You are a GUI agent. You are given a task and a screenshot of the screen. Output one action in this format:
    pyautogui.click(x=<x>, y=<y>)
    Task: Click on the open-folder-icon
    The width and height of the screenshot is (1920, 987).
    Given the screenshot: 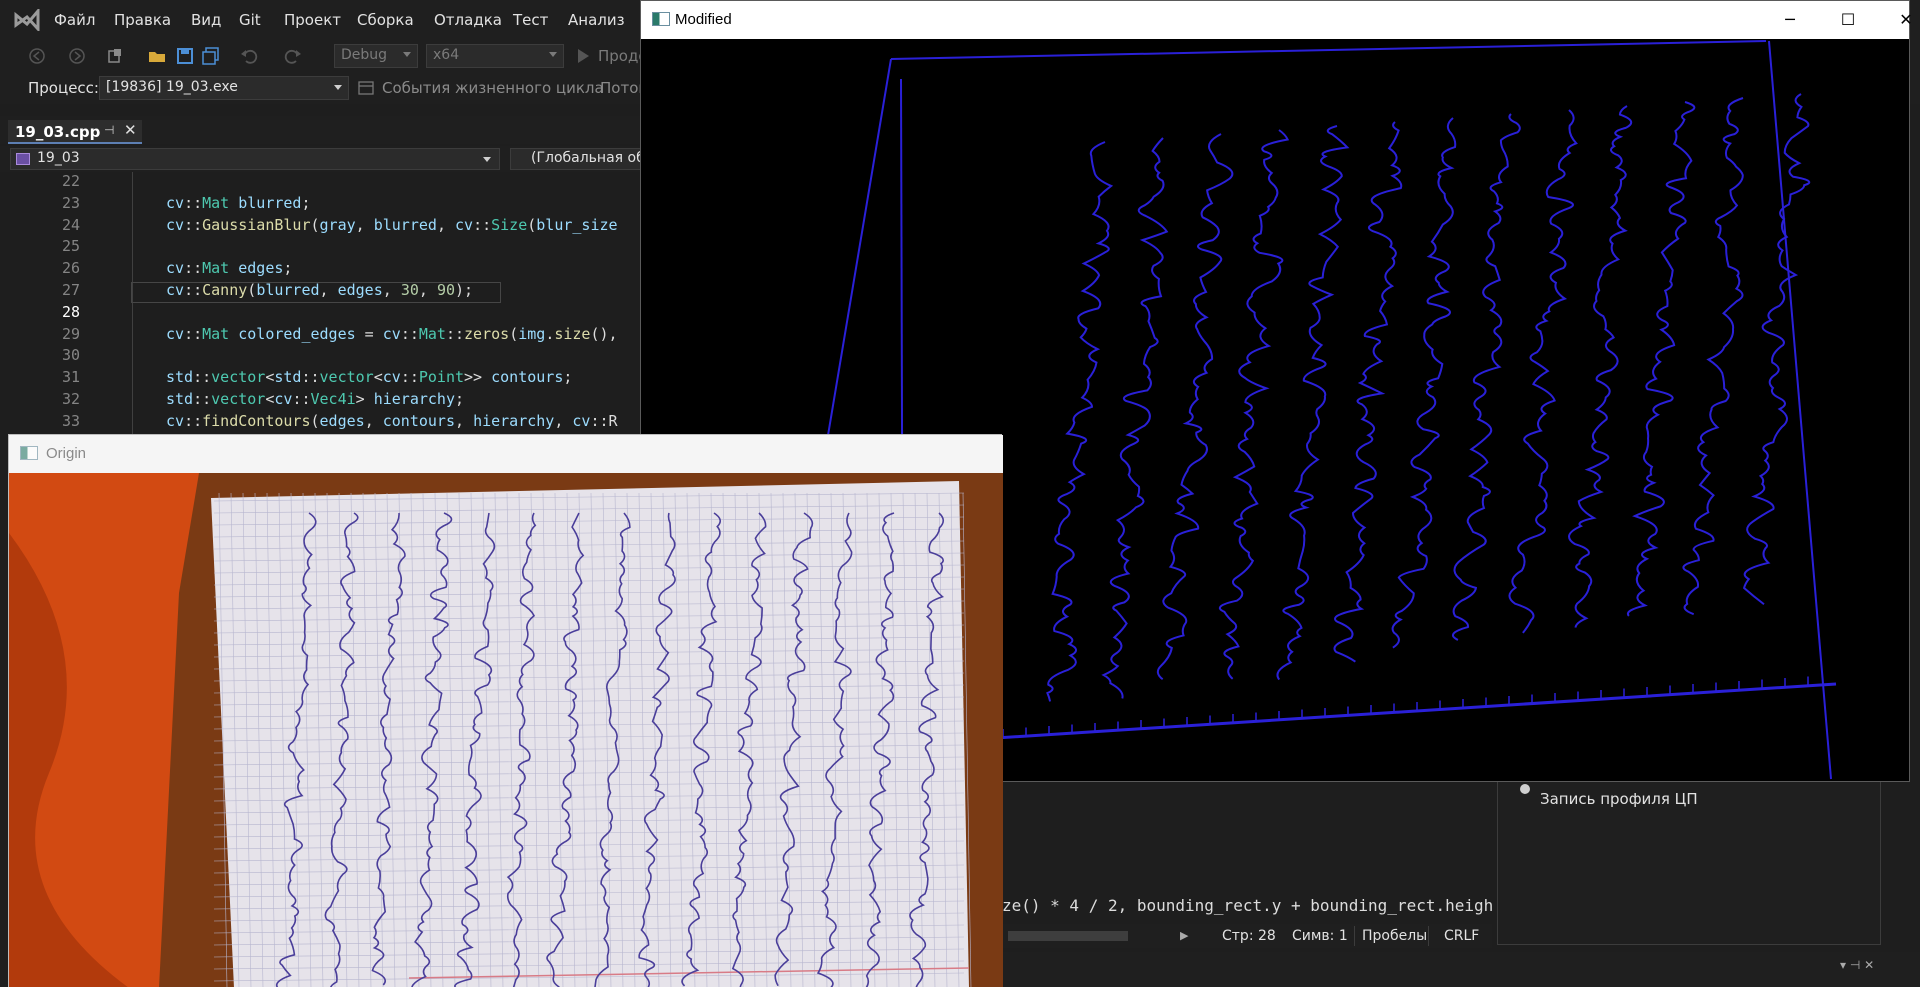 What is the action you would take?
    pyautogui.click(x=157, y=56)
    